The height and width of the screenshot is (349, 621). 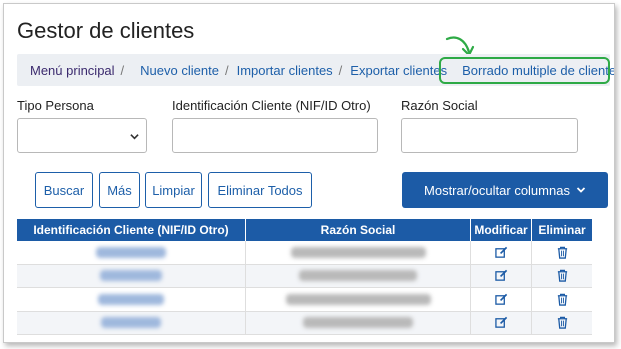 I want to click on breadcrumb-exportar-clientes: Exportar clientes, so click(x=398, y=70).